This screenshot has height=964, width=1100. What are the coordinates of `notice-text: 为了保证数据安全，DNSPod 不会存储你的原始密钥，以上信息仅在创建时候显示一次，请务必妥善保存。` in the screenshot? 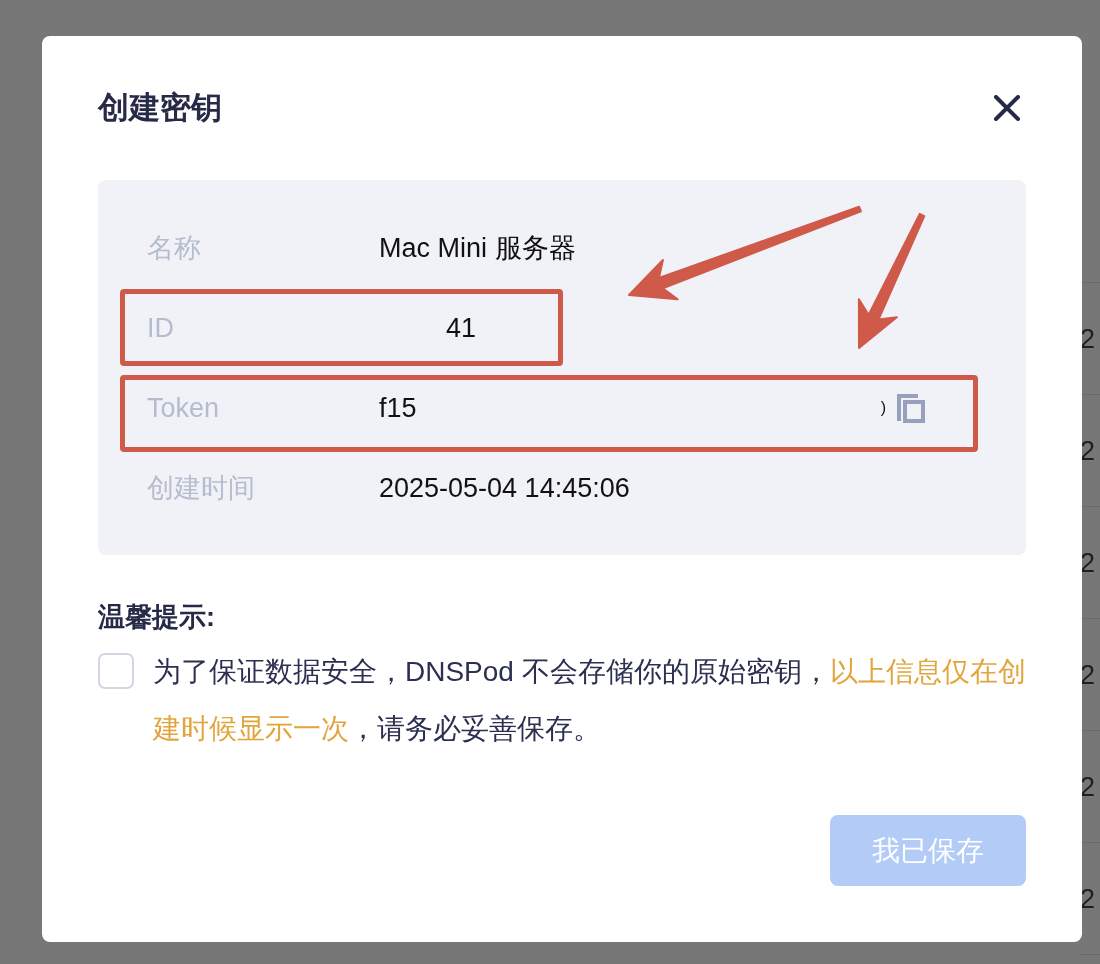 It's located at (590, 700).